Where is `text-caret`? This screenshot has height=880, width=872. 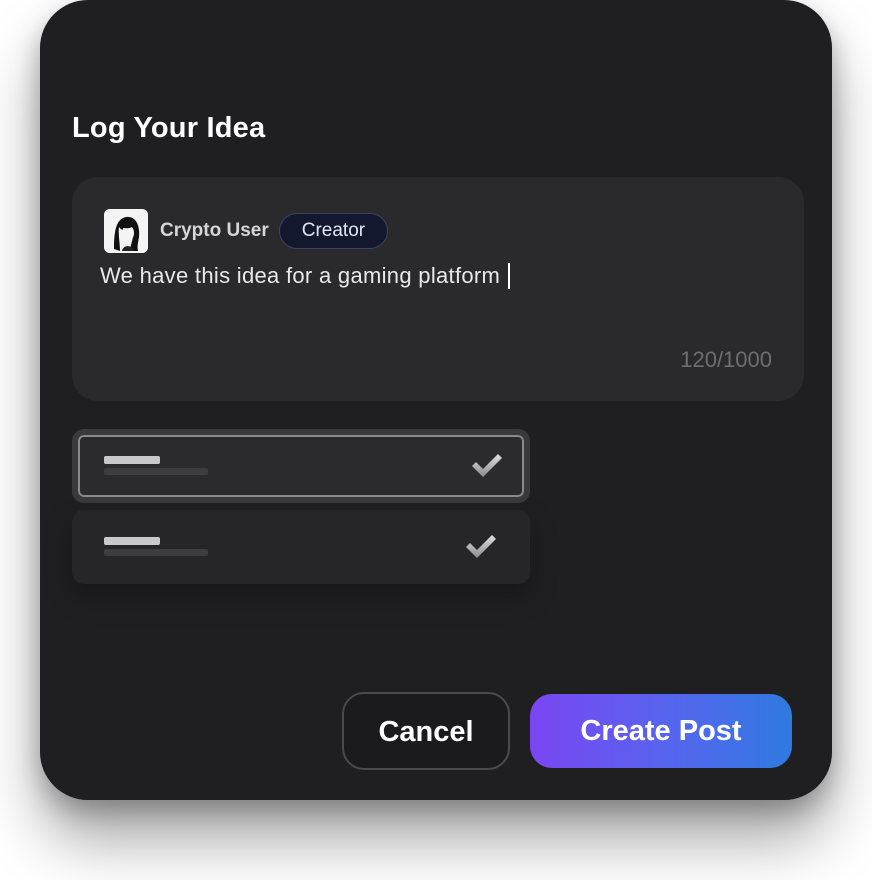
text-caret is located at coordinates (509, 276).